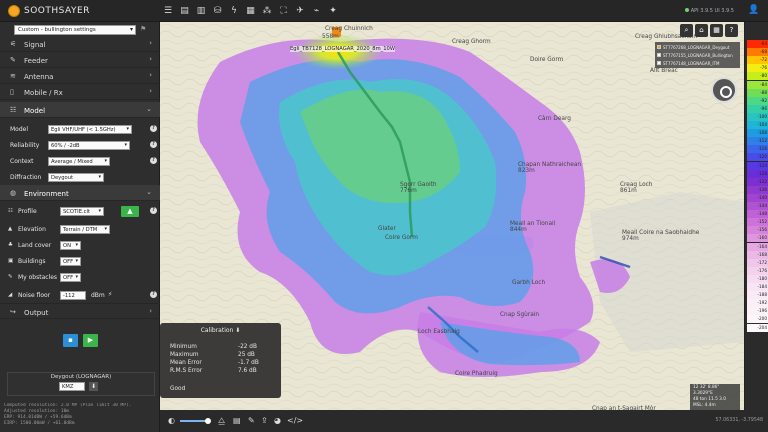  What do you see at coordinates (82, 211) in the screenshot?
I see `env-profile-select: SCOTIE.clt ▾` at bounding box center [82, 211].